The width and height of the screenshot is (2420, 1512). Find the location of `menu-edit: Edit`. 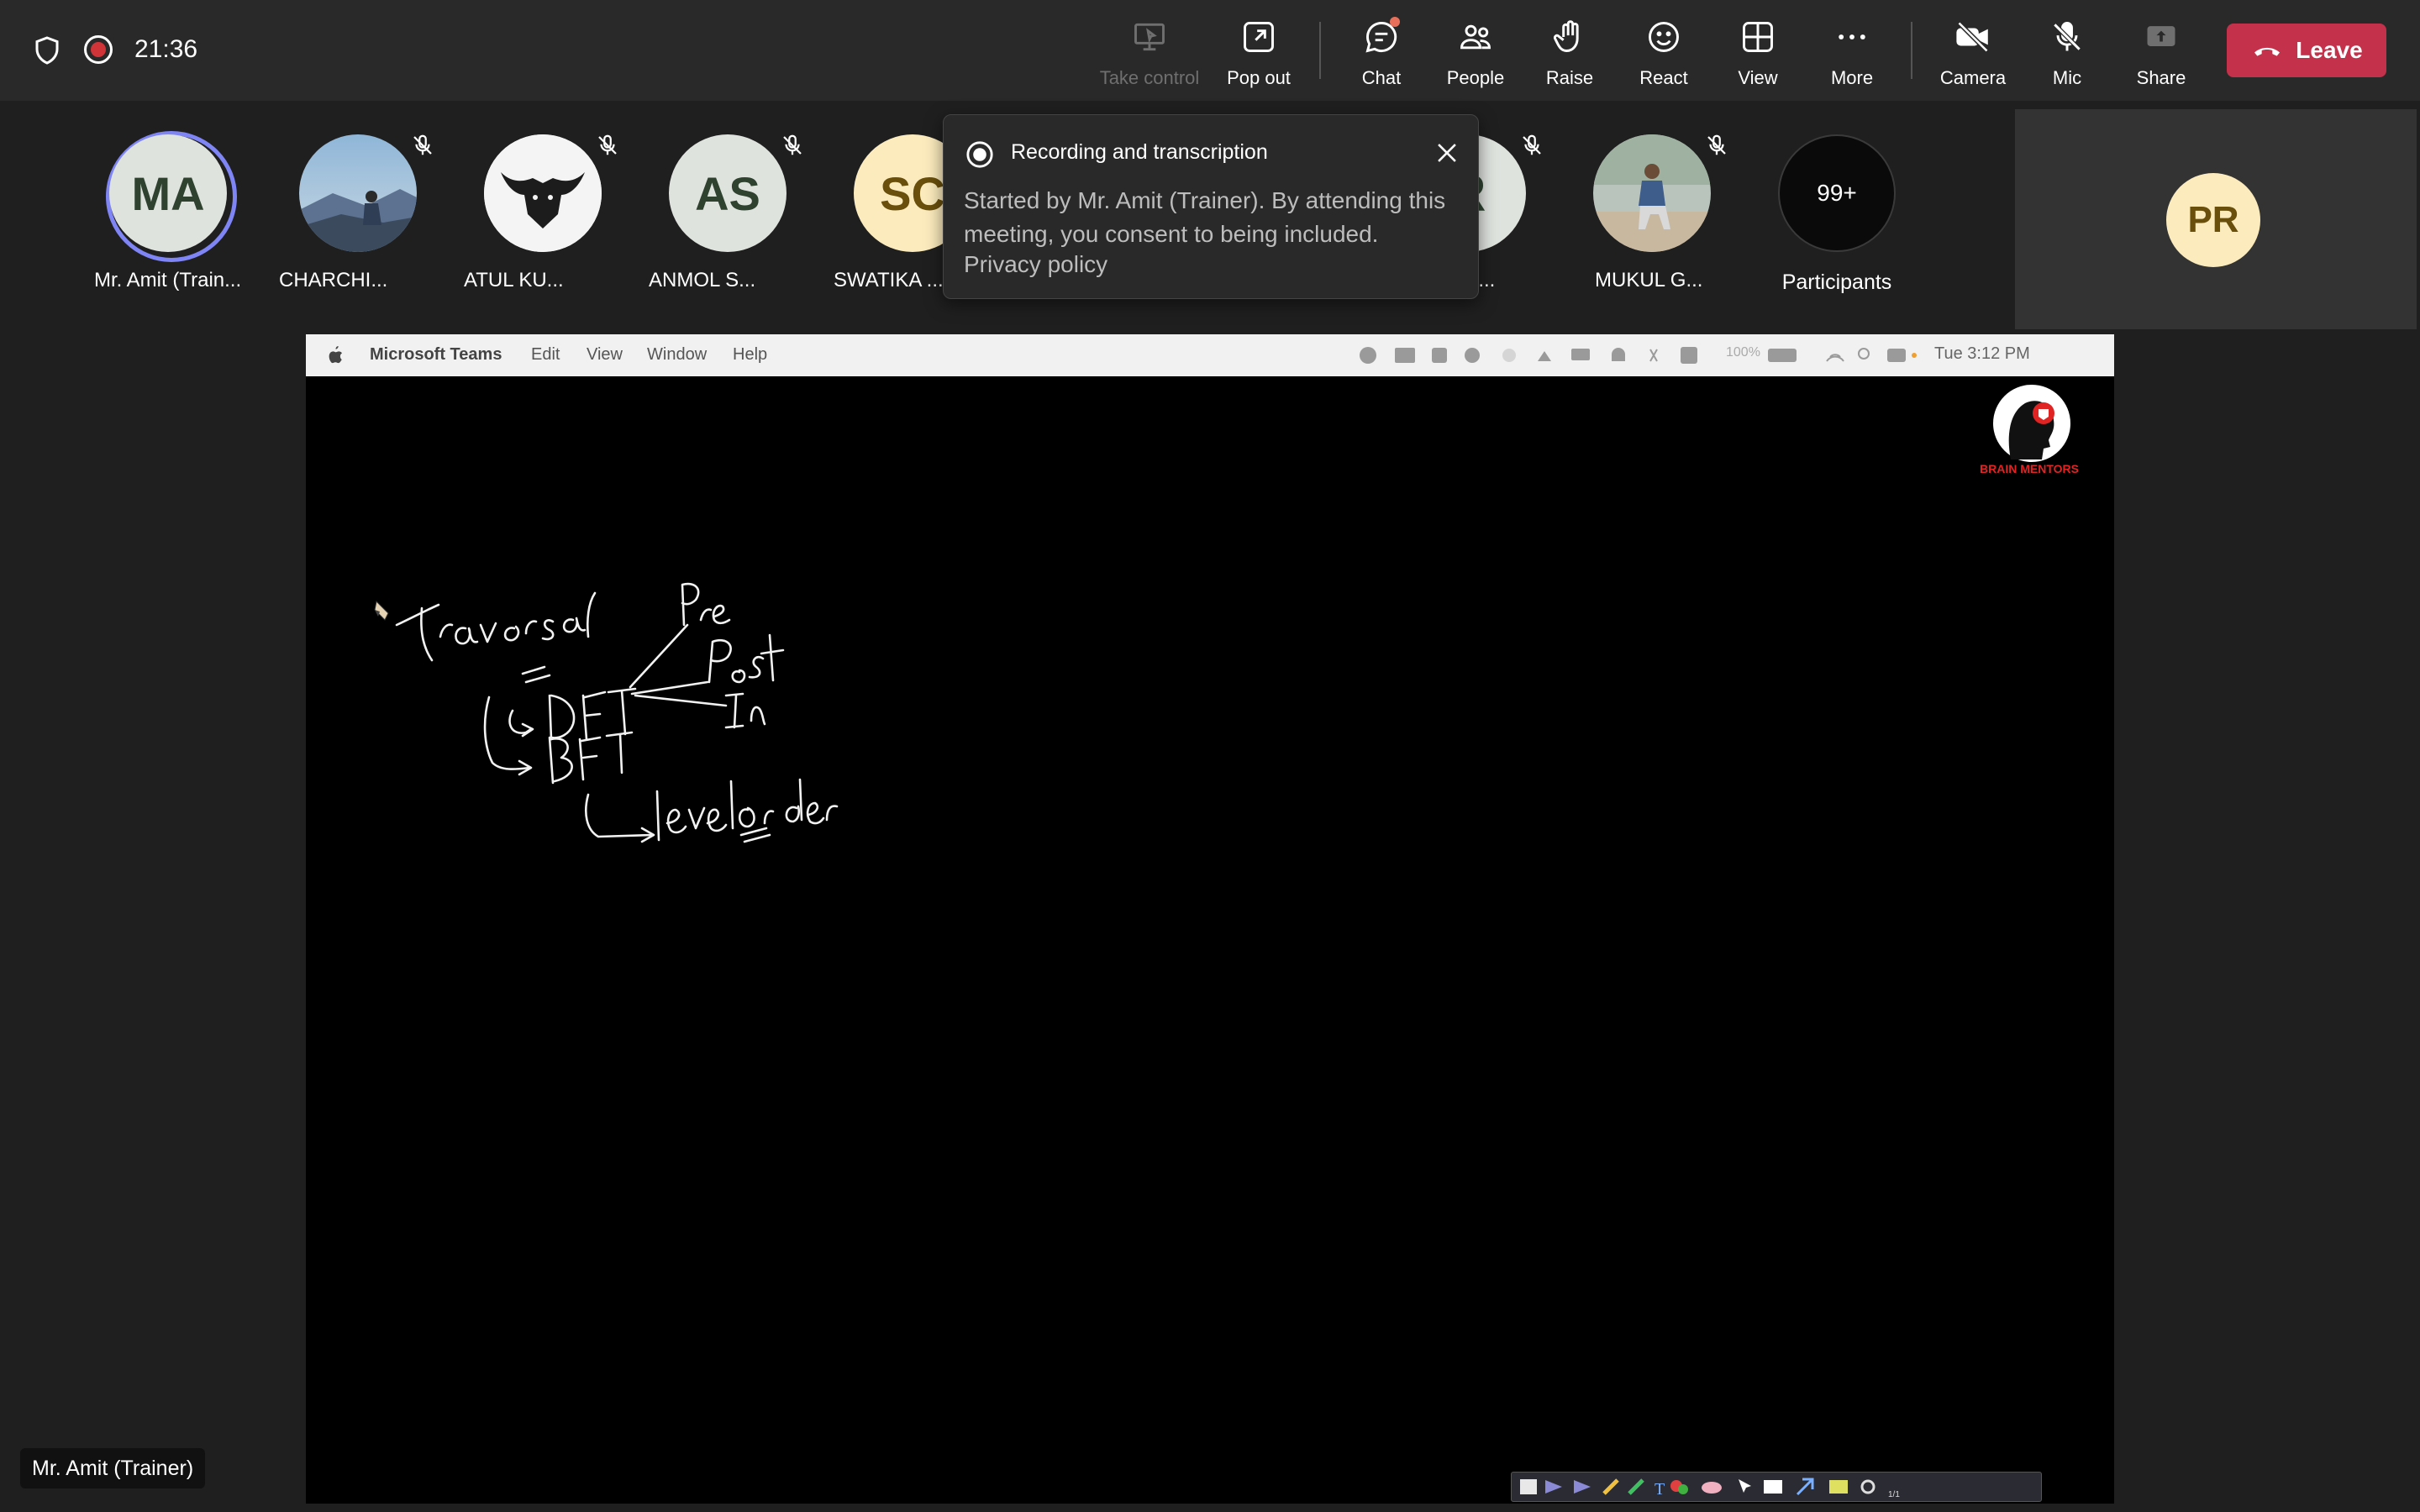

menu-edit: Edit is located at coordinates (545, 354).